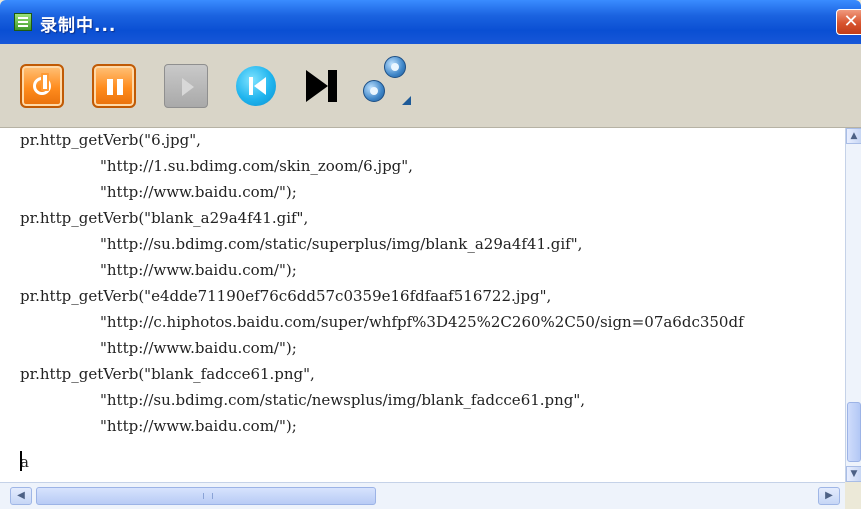  Describe the element at coordinates (322, 86) in the screenshot. I see `skip-forward-button` at that location.